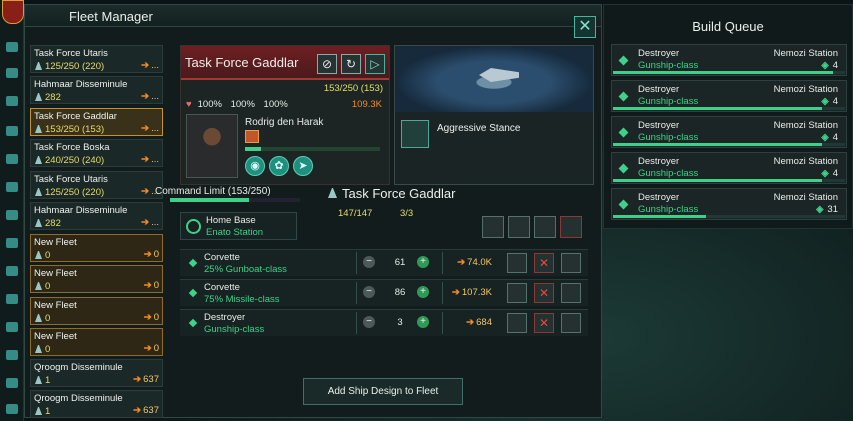  I want to click on fleet-list-name: Hahmaar Disseminule, so click(81, 210).